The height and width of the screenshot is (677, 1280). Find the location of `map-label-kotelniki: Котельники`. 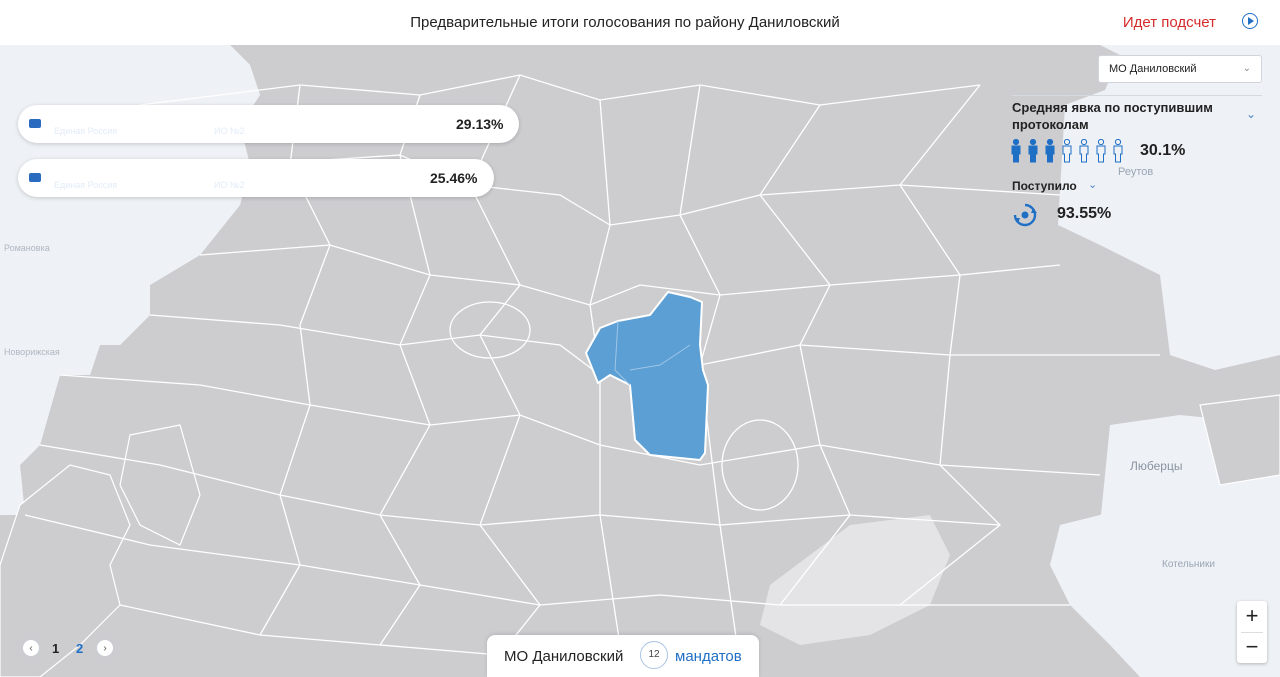

map-label-kotelniki: Котельники is located at coordinates (1188, 564).